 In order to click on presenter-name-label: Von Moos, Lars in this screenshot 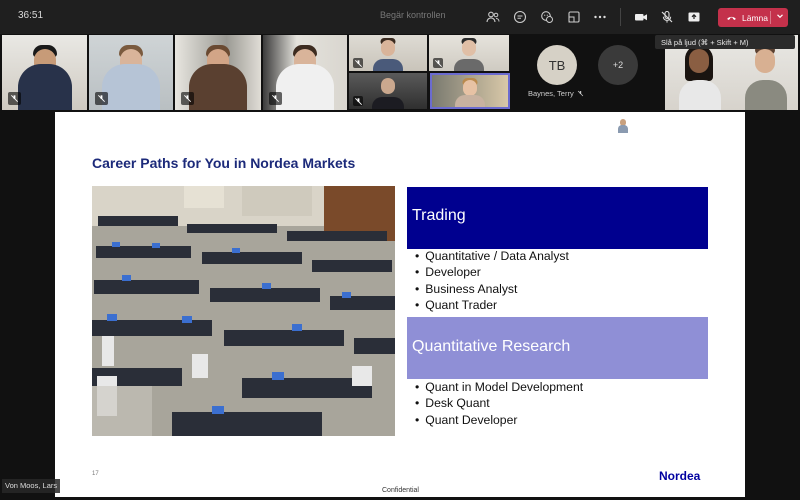, I will do `click(31, 486)`.